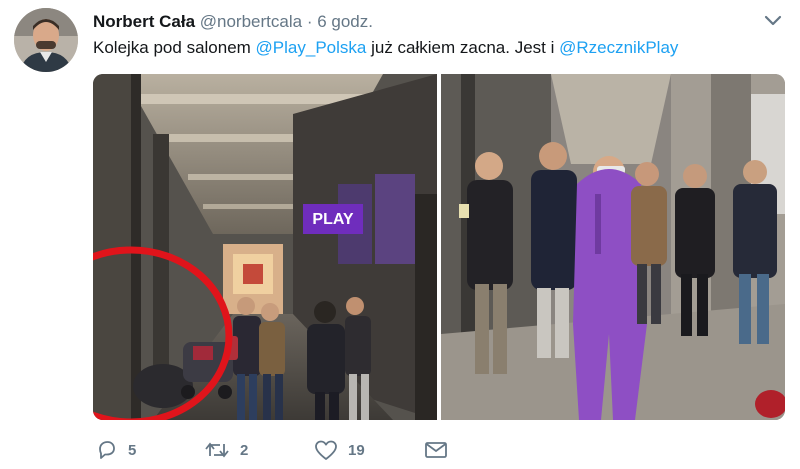 The width and height of the screenshot is (800, 469). I want to click on tweet-text-part: już całkiem zacna. Jest i, so click(463, 47).